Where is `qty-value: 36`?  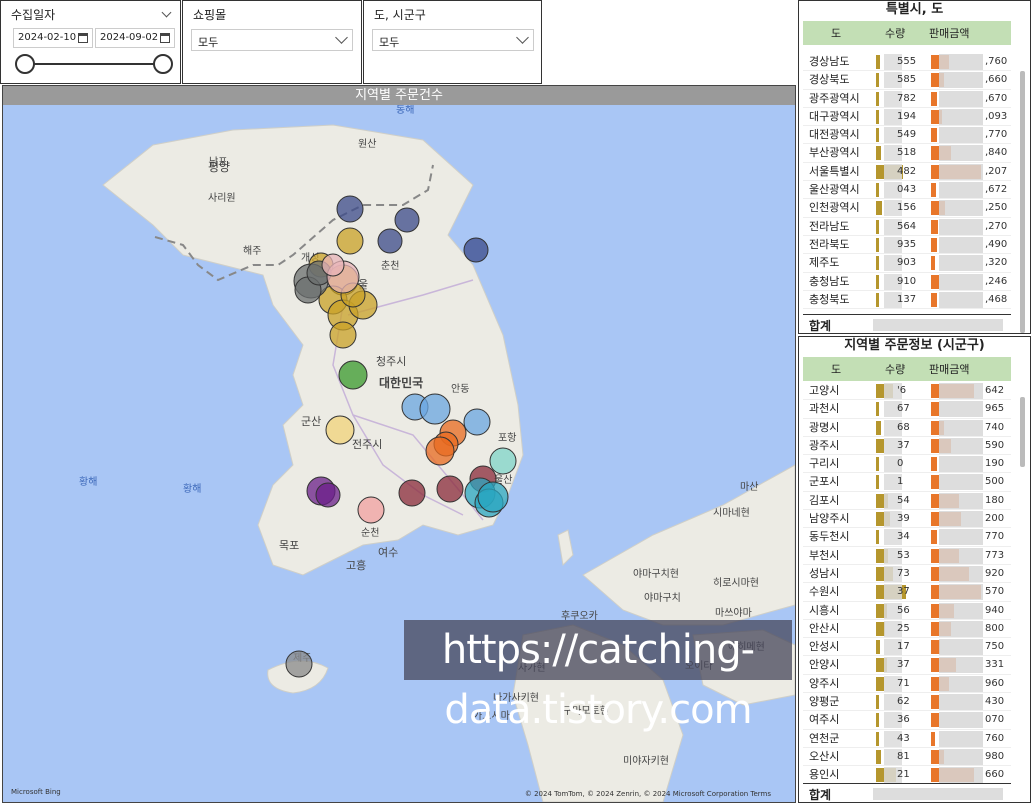
qty-value: 36 is located at coordinates (903, 720).